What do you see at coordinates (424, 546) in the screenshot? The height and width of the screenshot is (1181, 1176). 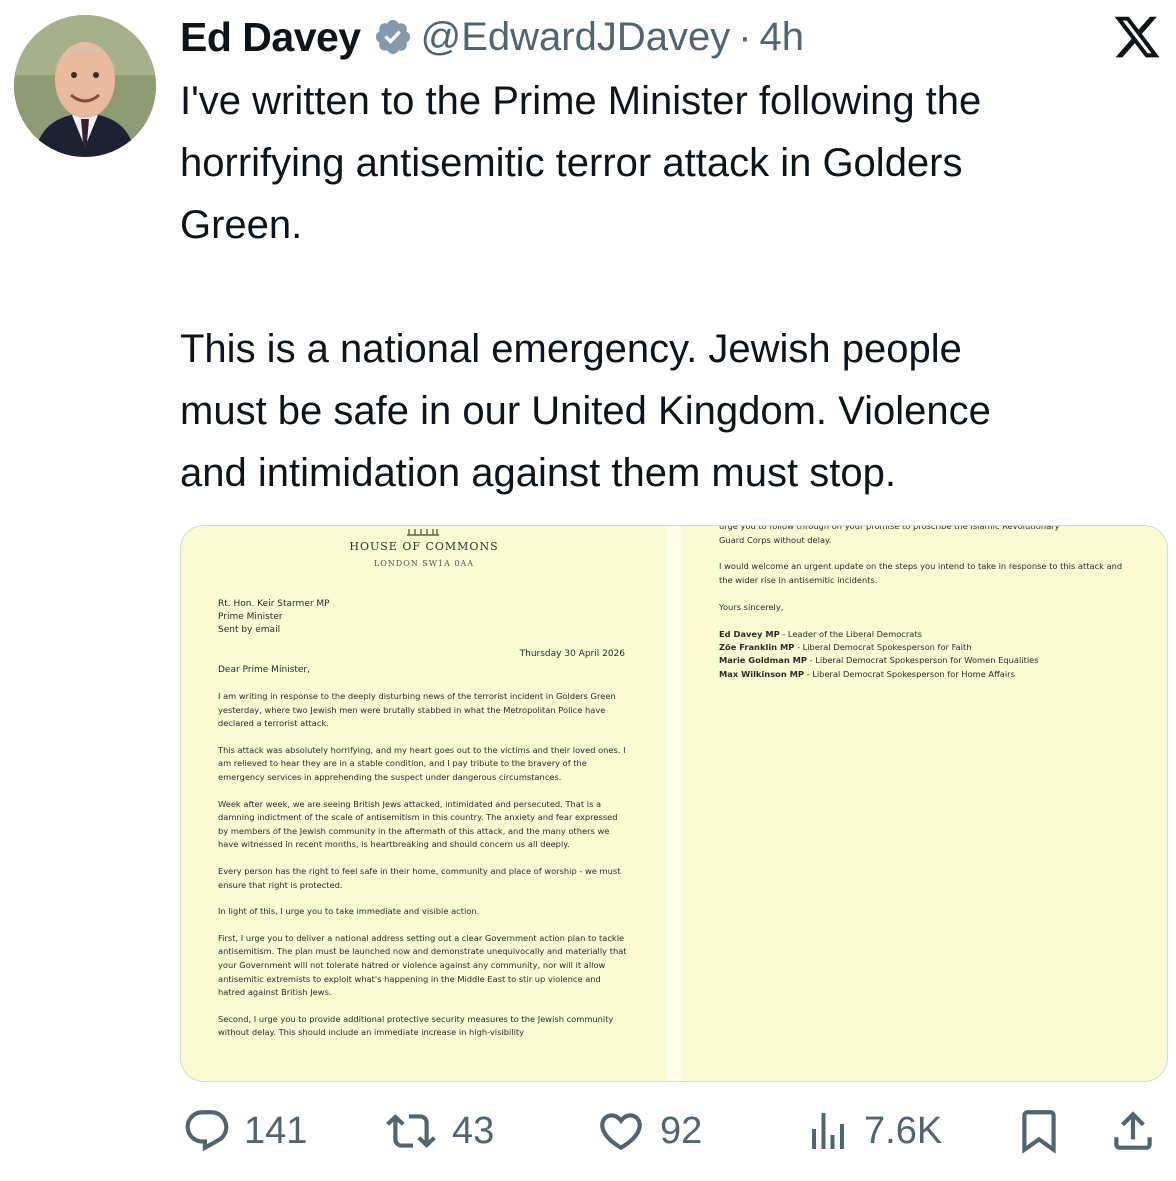 I see `letterhead-title: HOUSE OF COMMONS` at bounding box center [424, 546].